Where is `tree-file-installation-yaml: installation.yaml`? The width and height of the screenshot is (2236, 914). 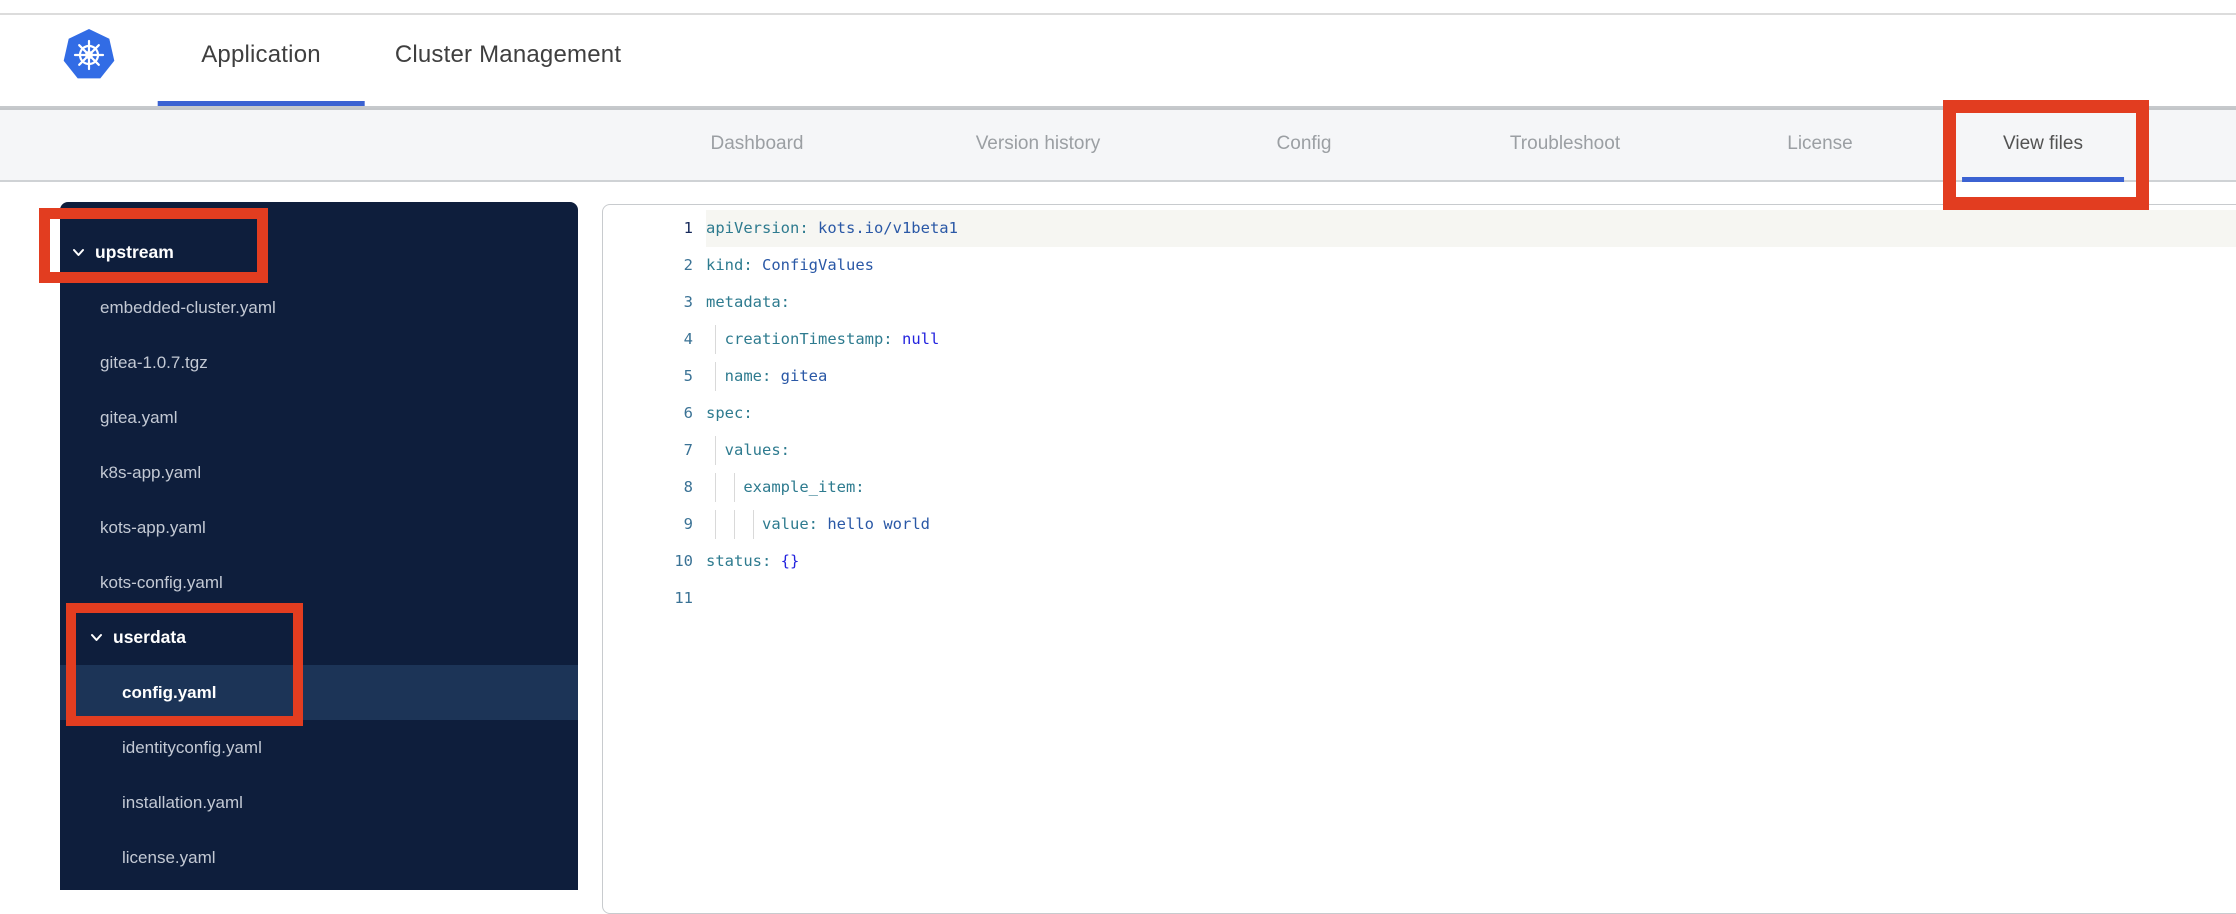
tree-file-installation-yaml: installation.yaml is located at coordinates (319, 802).